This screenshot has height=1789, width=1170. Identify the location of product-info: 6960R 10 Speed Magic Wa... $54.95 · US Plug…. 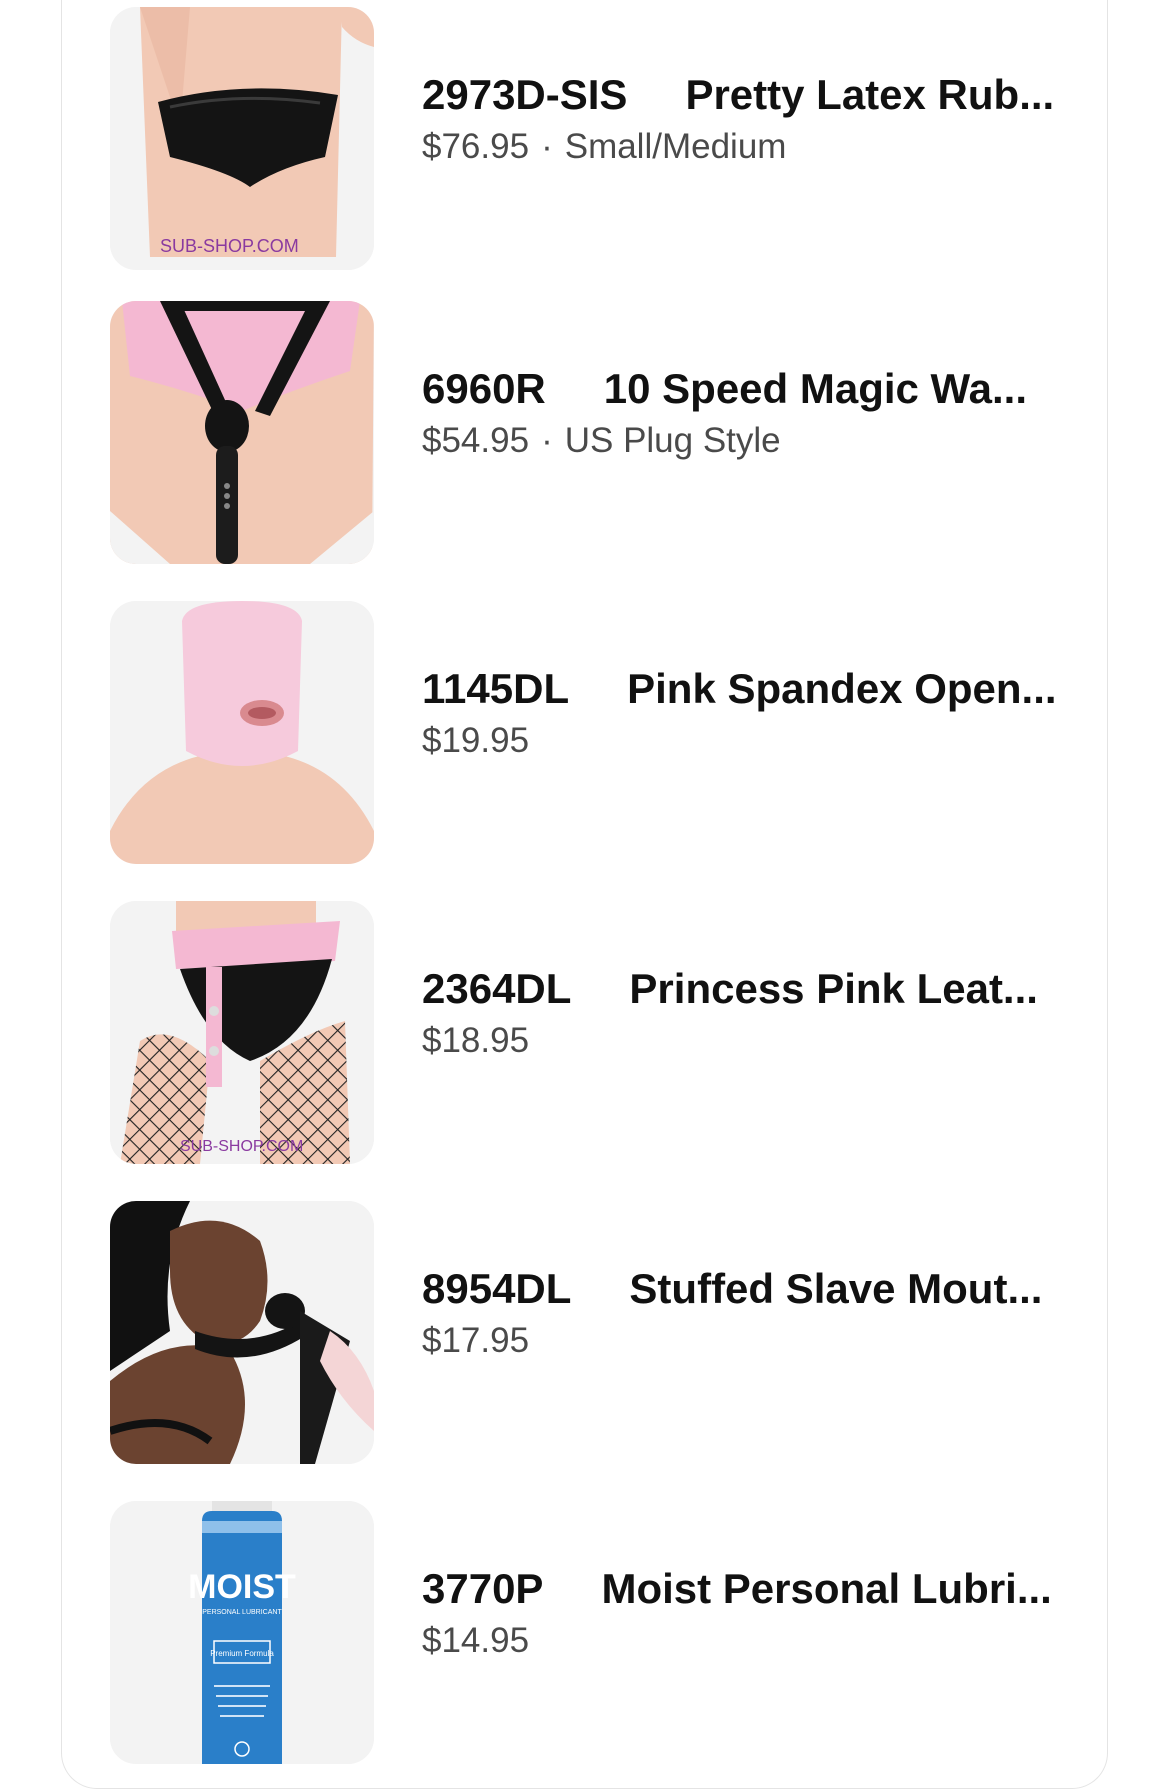
(747, 413).